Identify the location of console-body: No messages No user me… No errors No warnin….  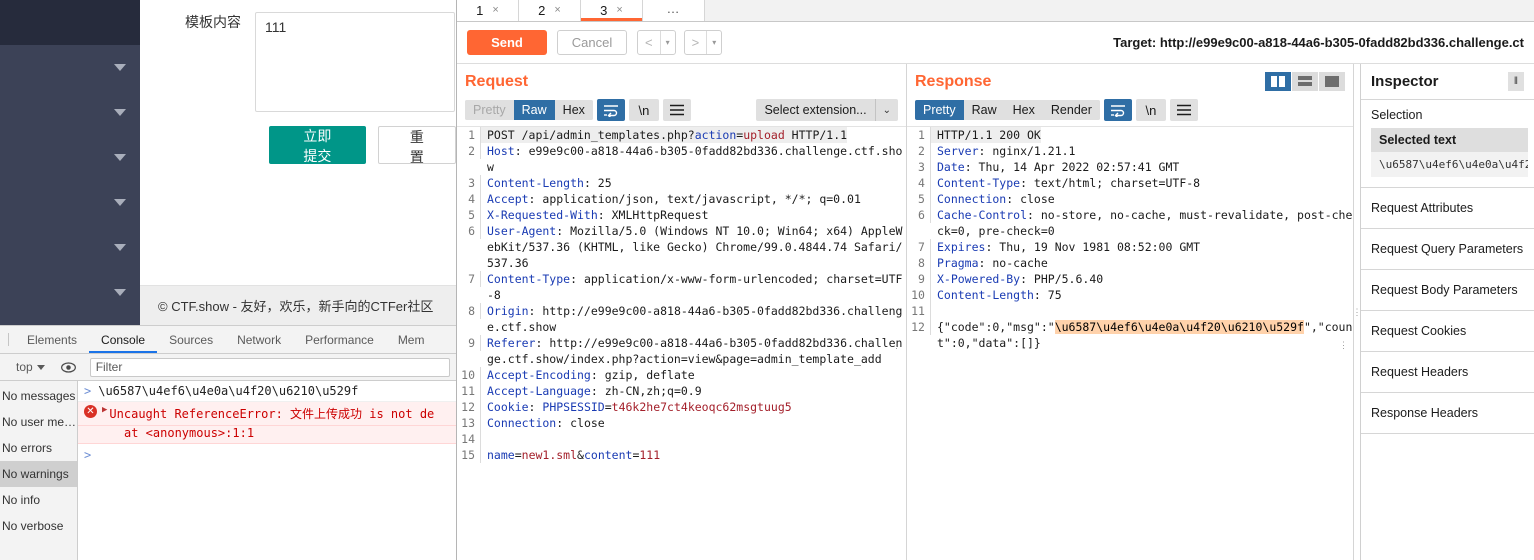
(228, 470).